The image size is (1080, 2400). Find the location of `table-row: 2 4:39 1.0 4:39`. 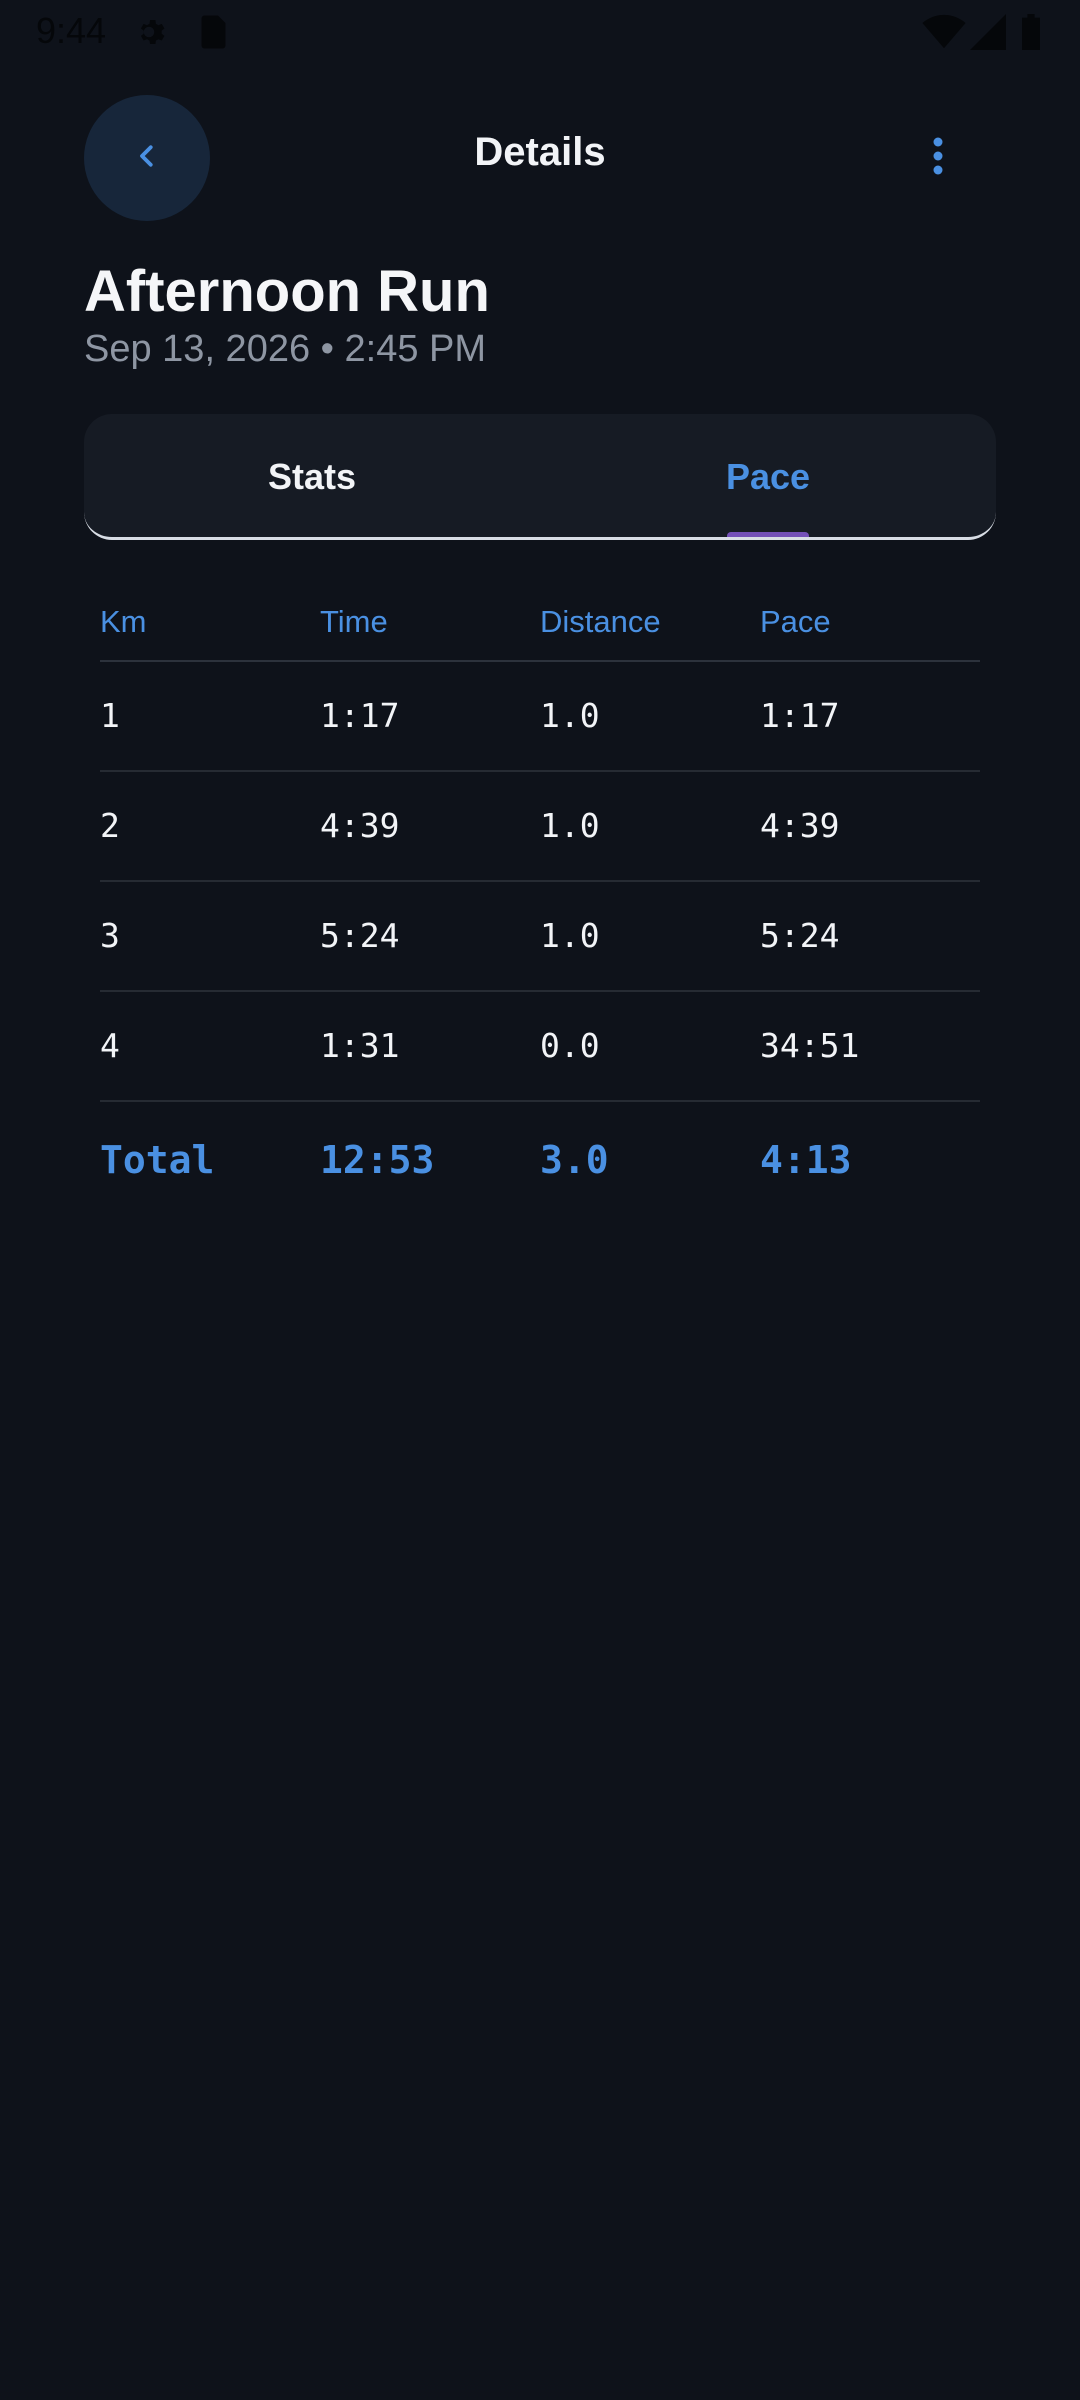

table-row: 2 4:39 1.0 4:39 is located at coordinates (540, 827).